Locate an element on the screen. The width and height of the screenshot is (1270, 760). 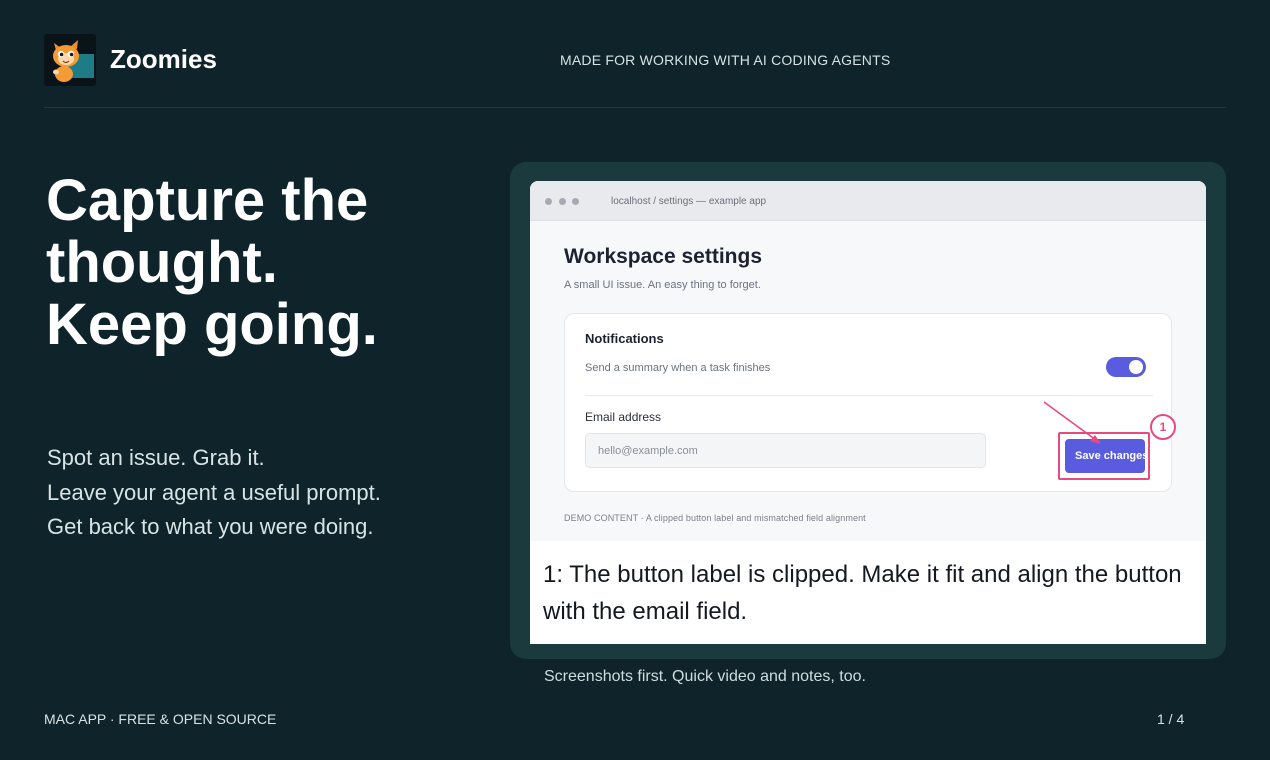
hero-title: Capture the thought. Keep going. is located at coordinates (266, 263).